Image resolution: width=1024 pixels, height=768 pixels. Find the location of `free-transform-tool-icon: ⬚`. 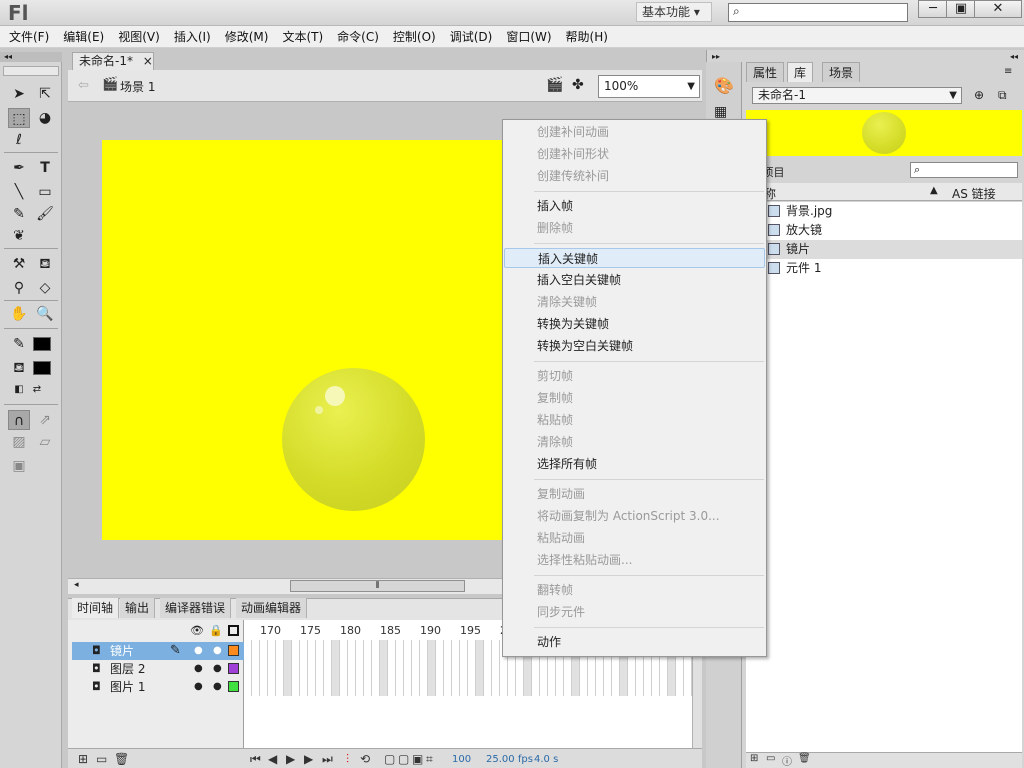

free-transform-tool-icon: ⬚ is located at coordinates (19, 118).